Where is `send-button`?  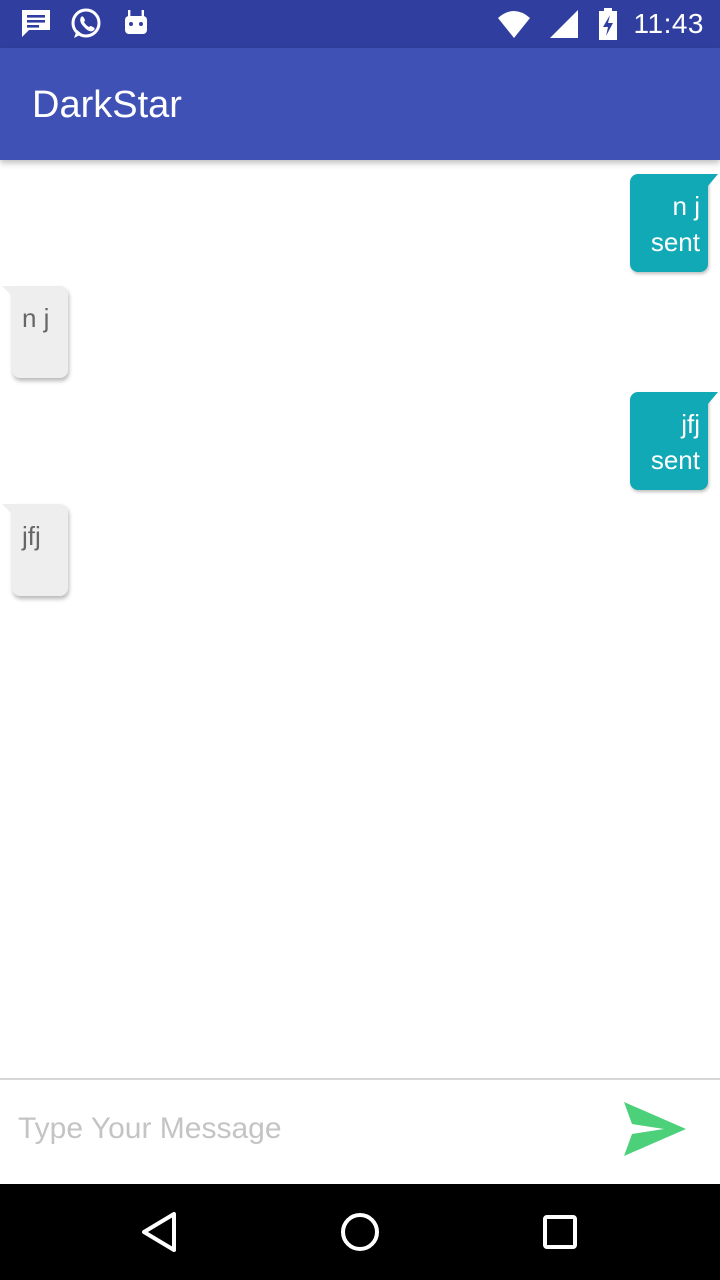
send-button is located at coordinates (655, 1129).